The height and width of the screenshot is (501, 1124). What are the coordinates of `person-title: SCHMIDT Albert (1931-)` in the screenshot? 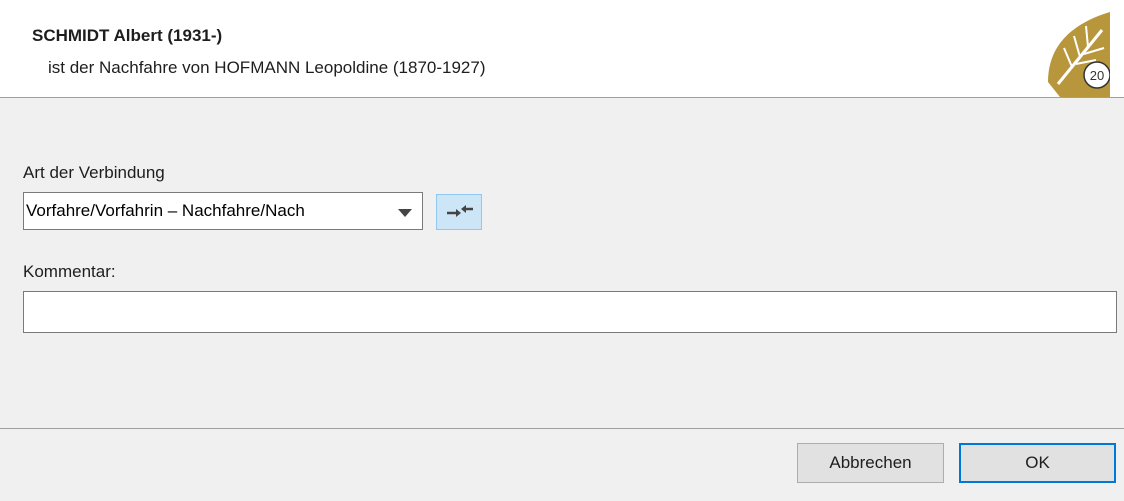 It's located at (127, 35).